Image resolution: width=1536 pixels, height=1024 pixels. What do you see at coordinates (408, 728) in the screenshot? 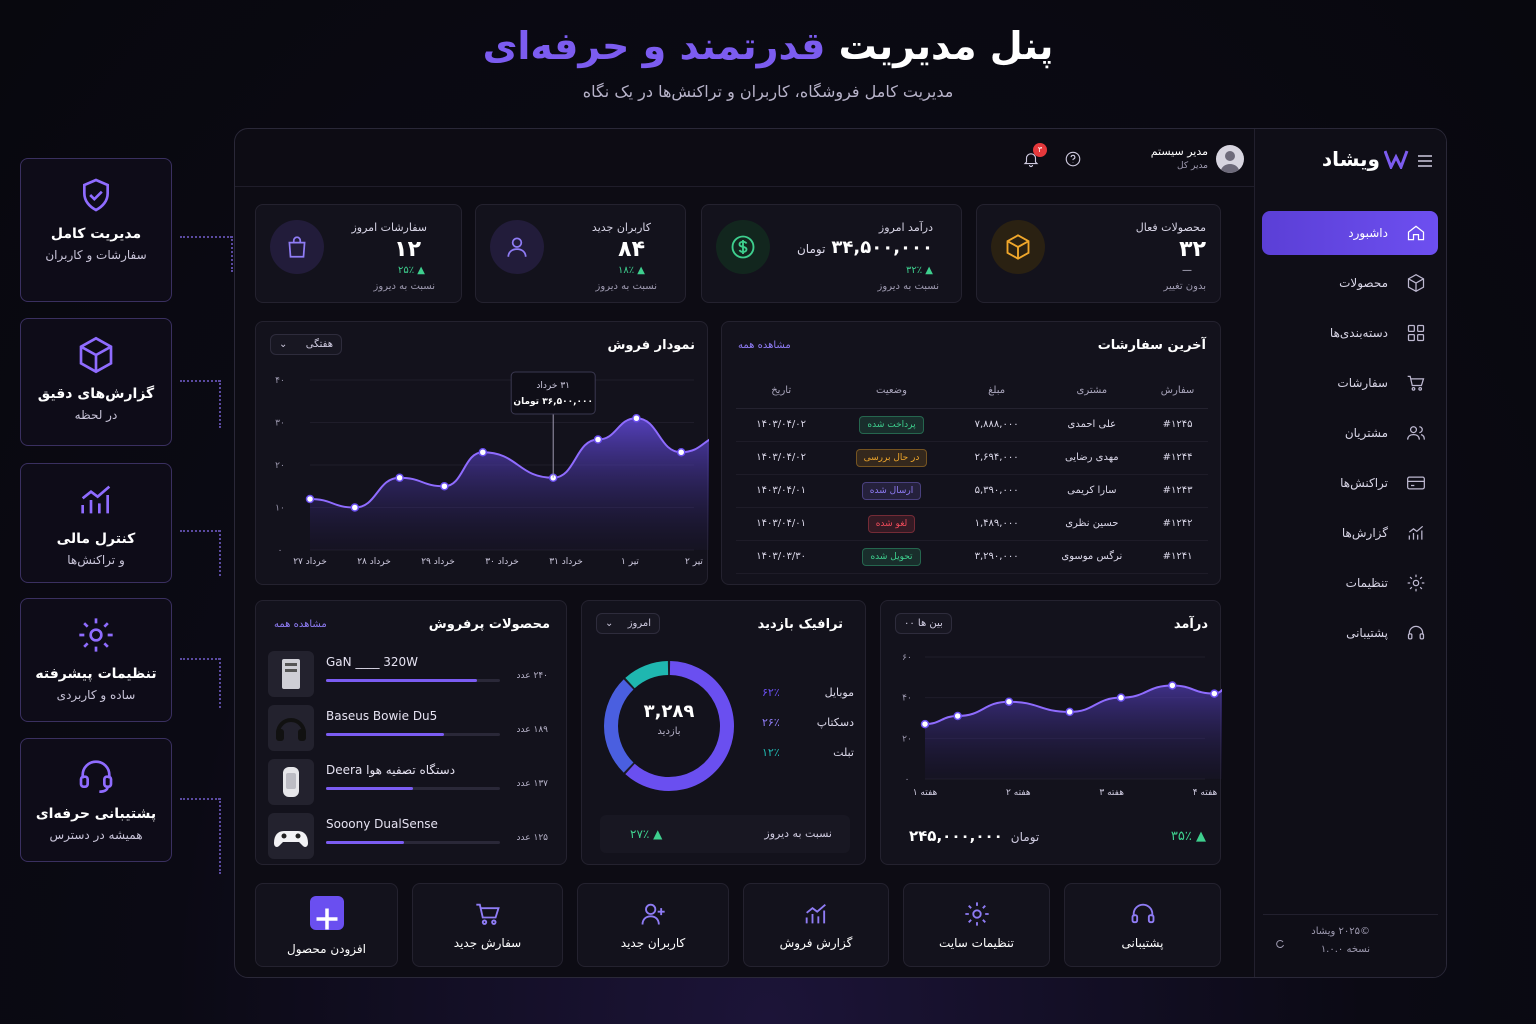
I see `list-item: Baseus Bowie Du5 ۱۸۹ عدد` at bounding box center [408, 728].